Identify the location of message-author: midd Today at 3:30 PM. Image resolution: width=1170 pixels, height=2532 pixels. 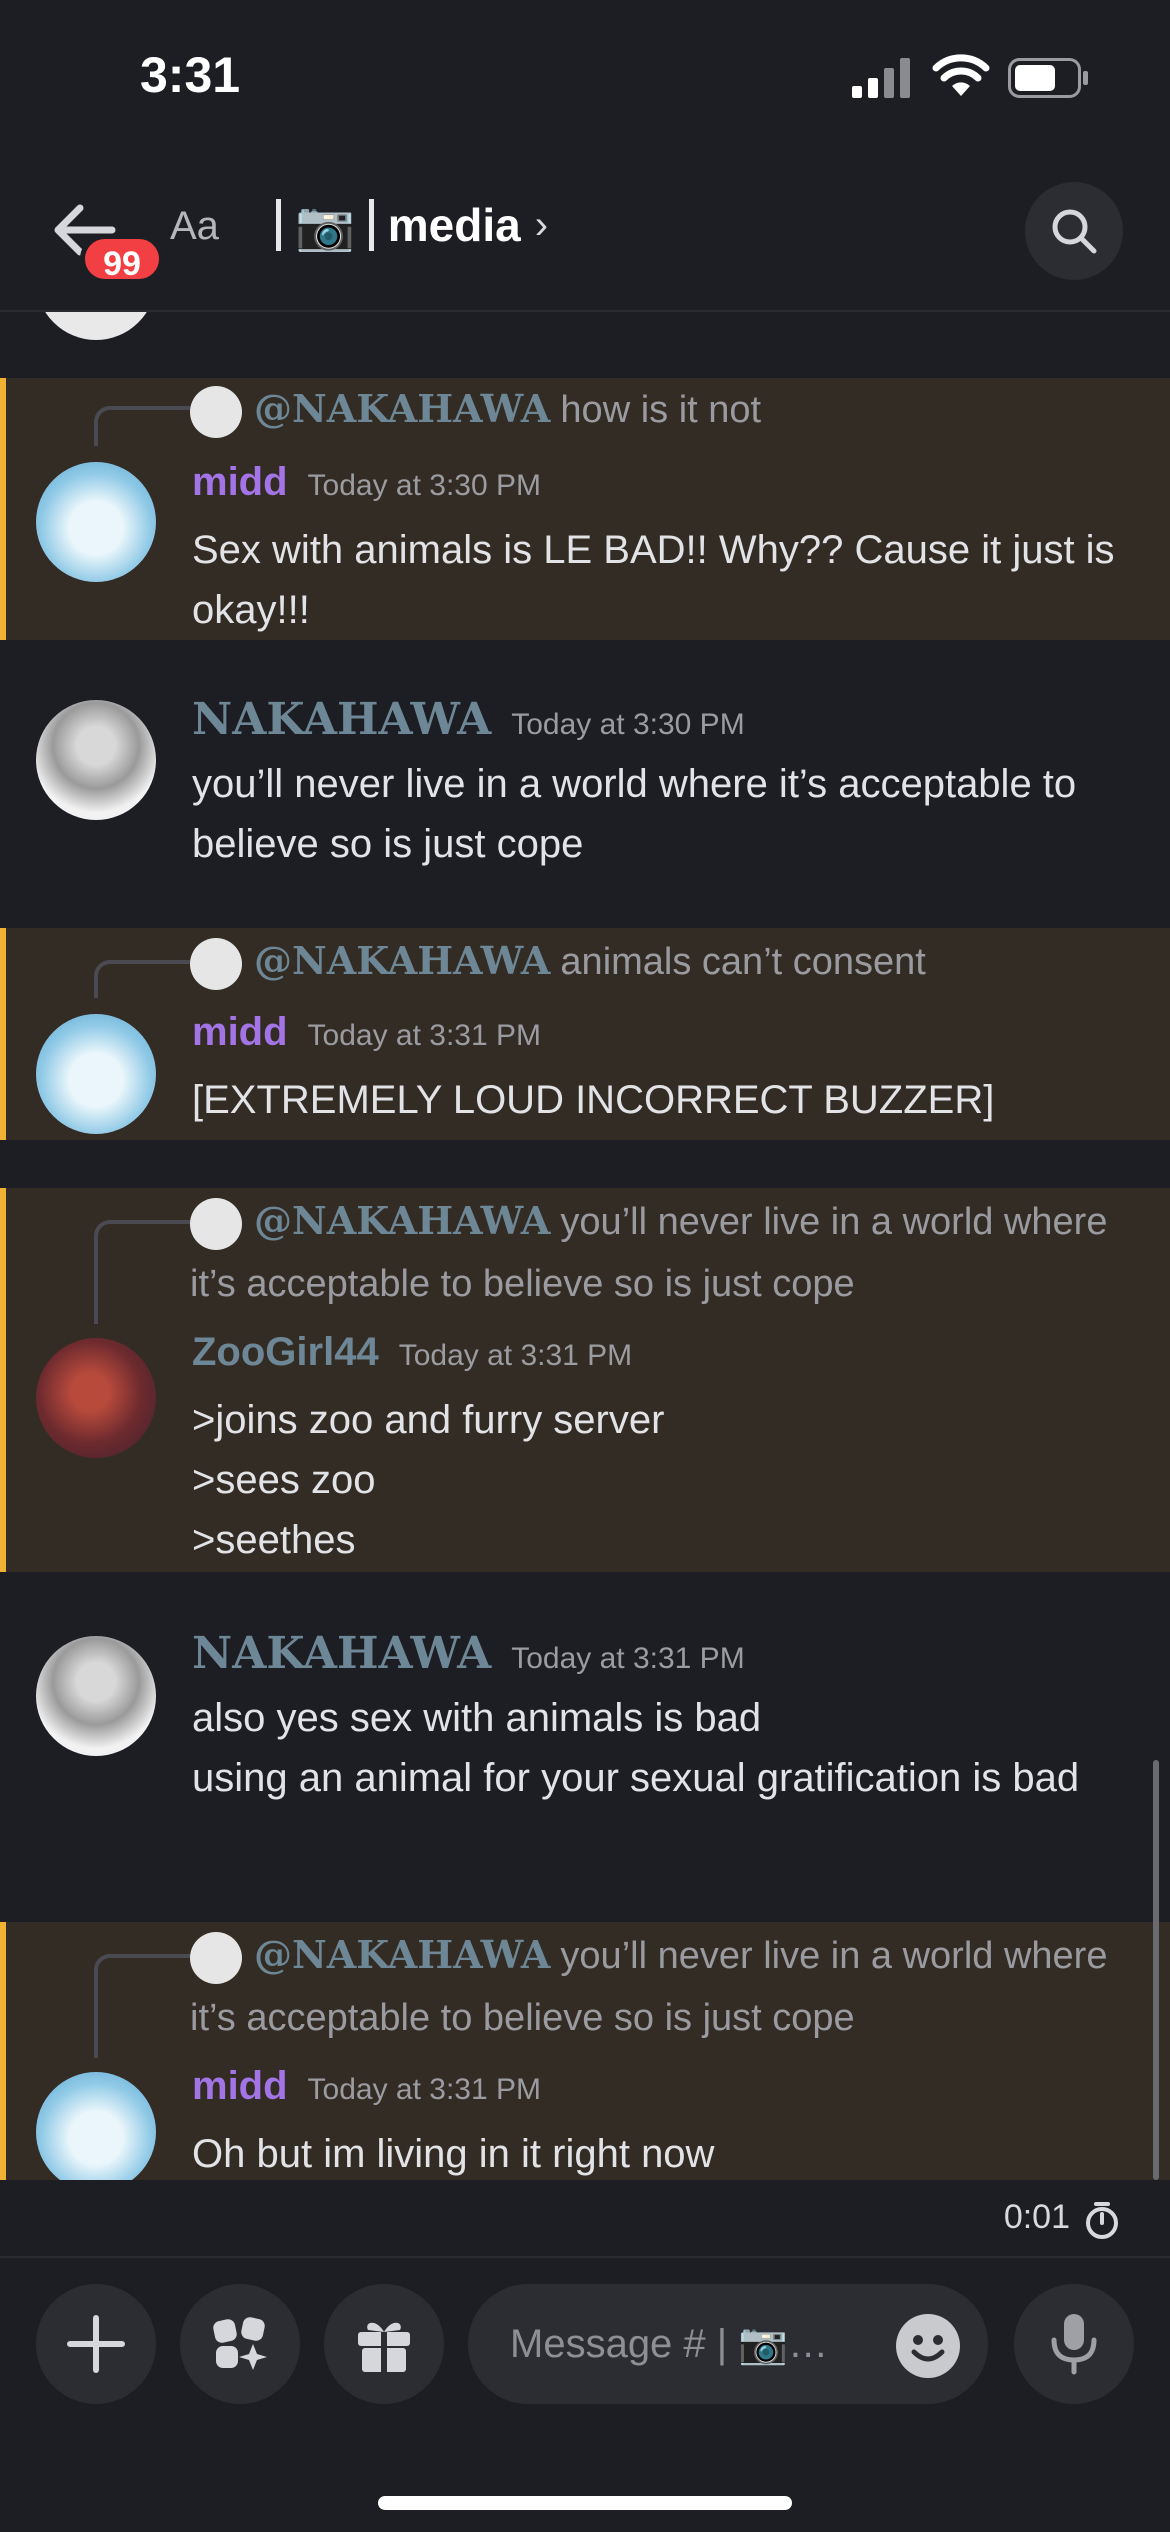
(366, 482).